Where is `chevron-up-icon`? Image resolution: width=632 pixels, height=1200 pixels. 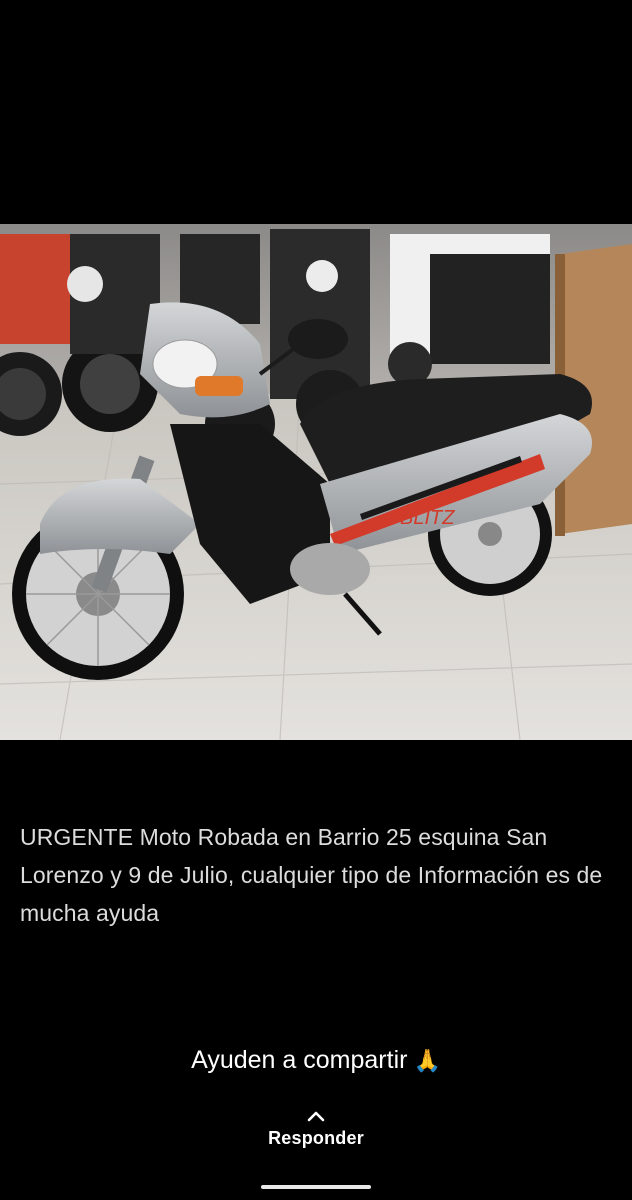 chevron-up-icon is located at coordinates (316, 1116).